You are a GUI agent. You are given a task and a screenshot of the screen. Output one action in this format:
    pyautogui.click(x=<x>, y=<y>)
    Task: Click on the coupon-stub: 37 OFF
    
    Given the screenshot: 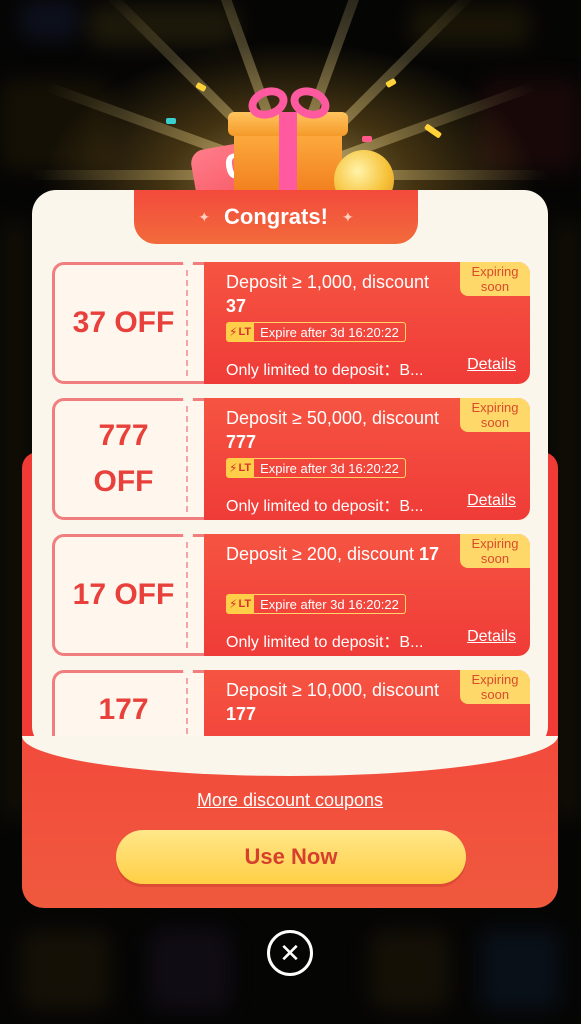 What is the action you would take?
    pyautogui.click(x=122, y=323)
    